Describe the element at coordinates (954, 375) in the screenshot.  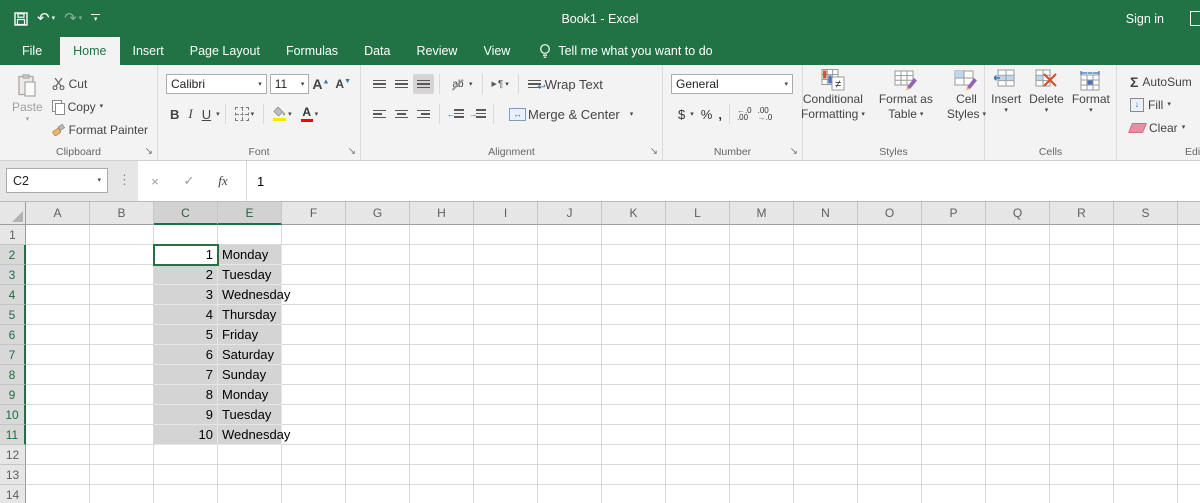
I see `cell-P8` at that location.